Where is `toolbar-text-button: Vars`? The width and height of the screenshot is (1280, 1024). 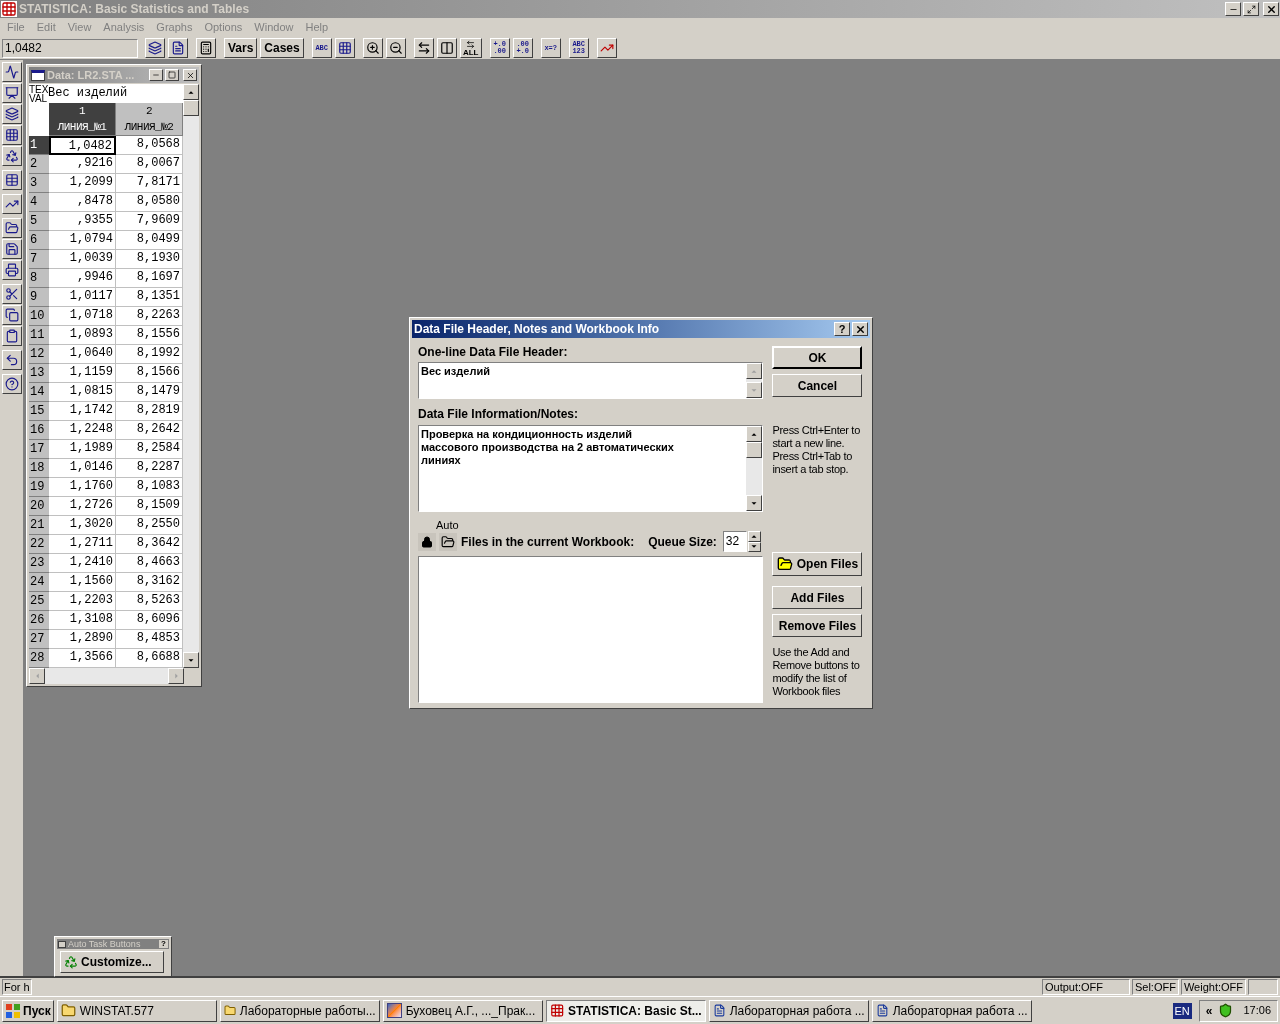
toolbar-text-button: Vars is located at coordinates (241, 48).